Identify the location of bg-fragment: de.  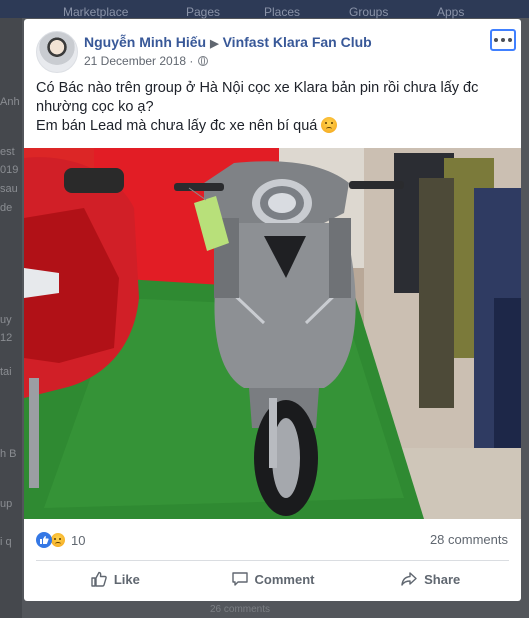
(6, 208).